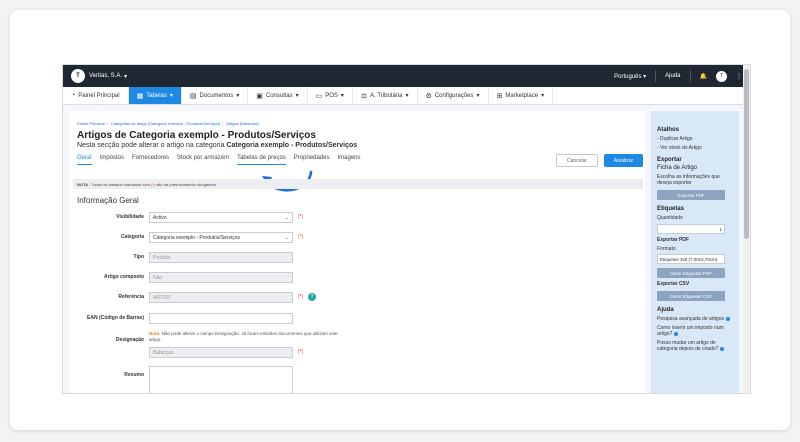  Describe the element at coordinates (278, 95) in the screenshot. I see `nav-consultas: ▣ Consultas ▾` at that location.